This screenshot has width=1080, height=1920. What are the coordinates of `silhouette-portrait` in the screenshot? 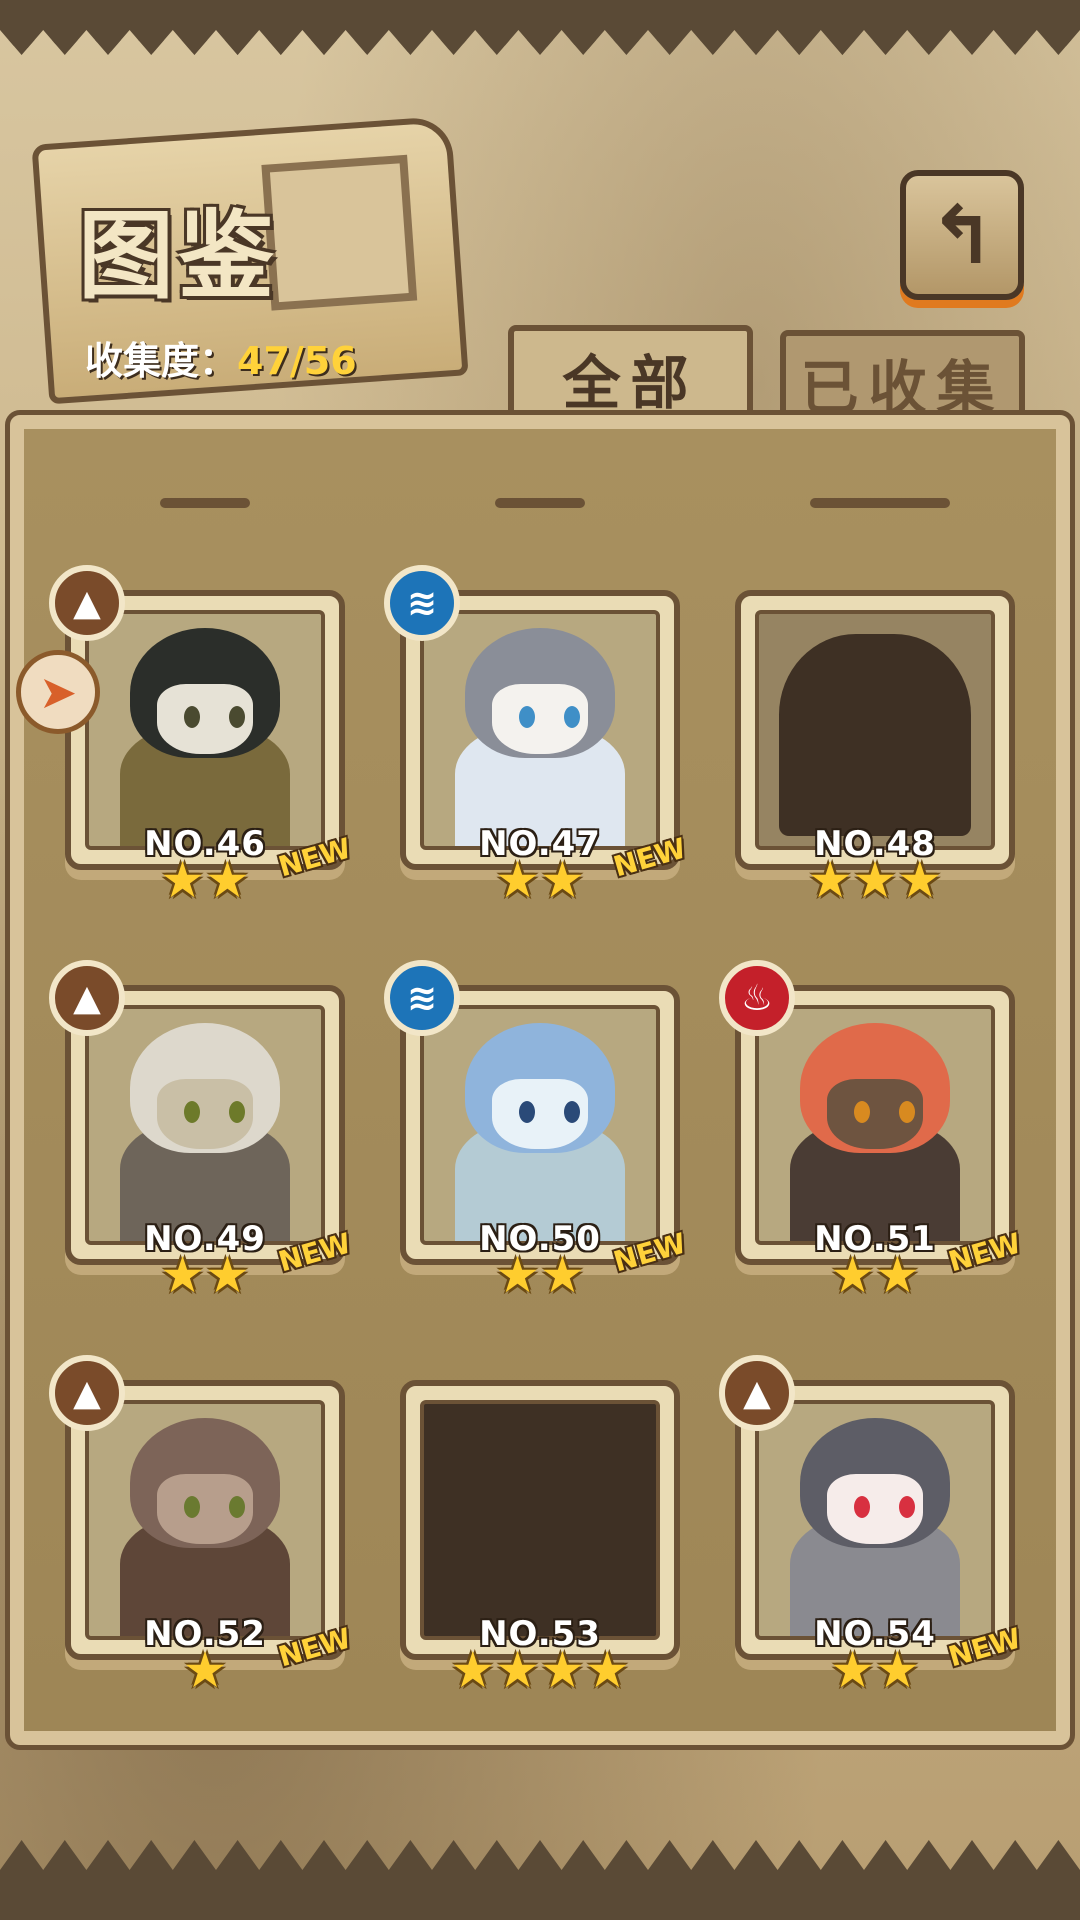 It's located at (875, 730).